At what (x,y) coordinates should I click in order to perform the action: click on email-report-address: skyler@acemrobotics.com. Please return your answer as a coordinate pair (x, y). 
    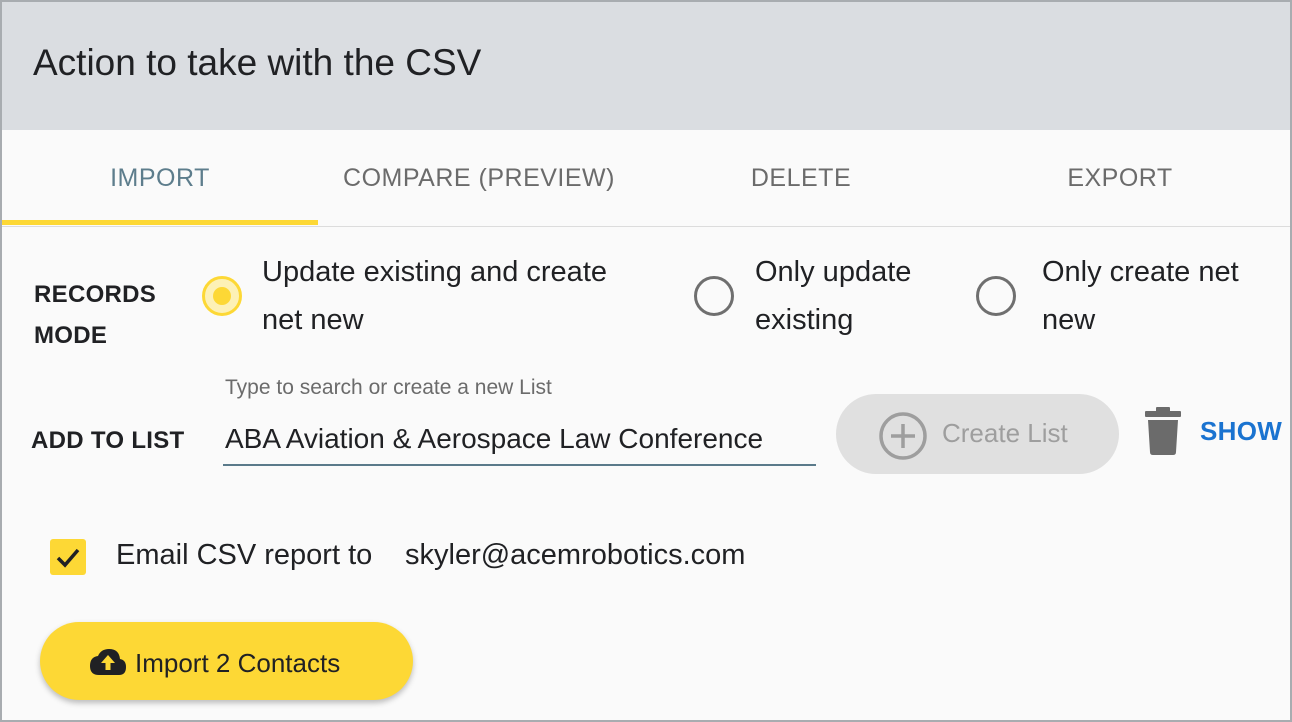
    Looking at the image, I should click on (575, 555).